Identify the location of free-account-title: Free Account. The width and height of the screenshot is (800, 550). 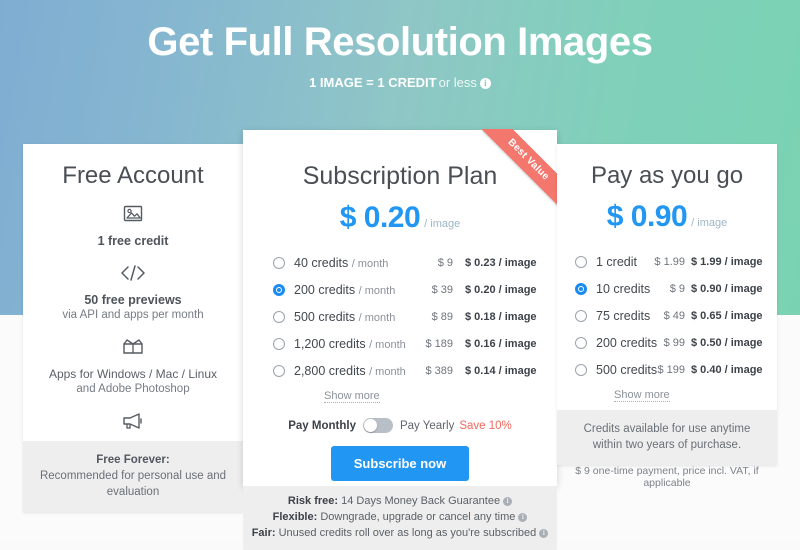
(133, 175).